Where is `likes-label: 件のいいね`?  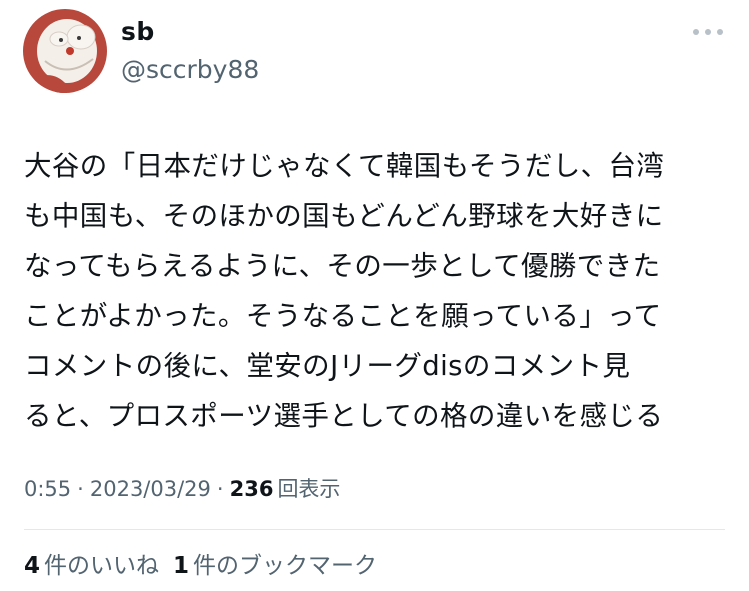
likes-label: 件のいいね is located at coordinates (102, 566).